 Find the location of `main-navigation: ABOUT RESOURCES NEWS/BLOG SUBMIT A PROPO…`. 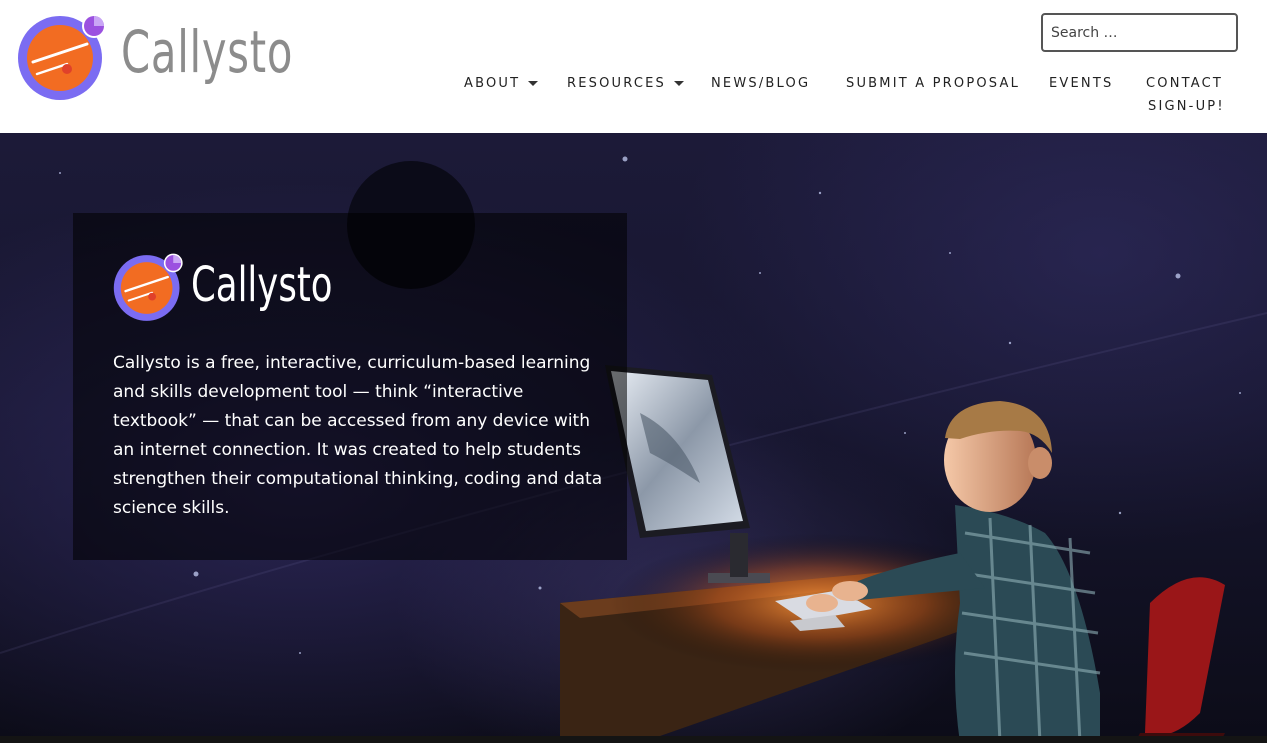

main-navigation: ABOUT RESOURCES NEWS/BLOG SUBMIT A PROPO… is located at coordinates (633, 99).